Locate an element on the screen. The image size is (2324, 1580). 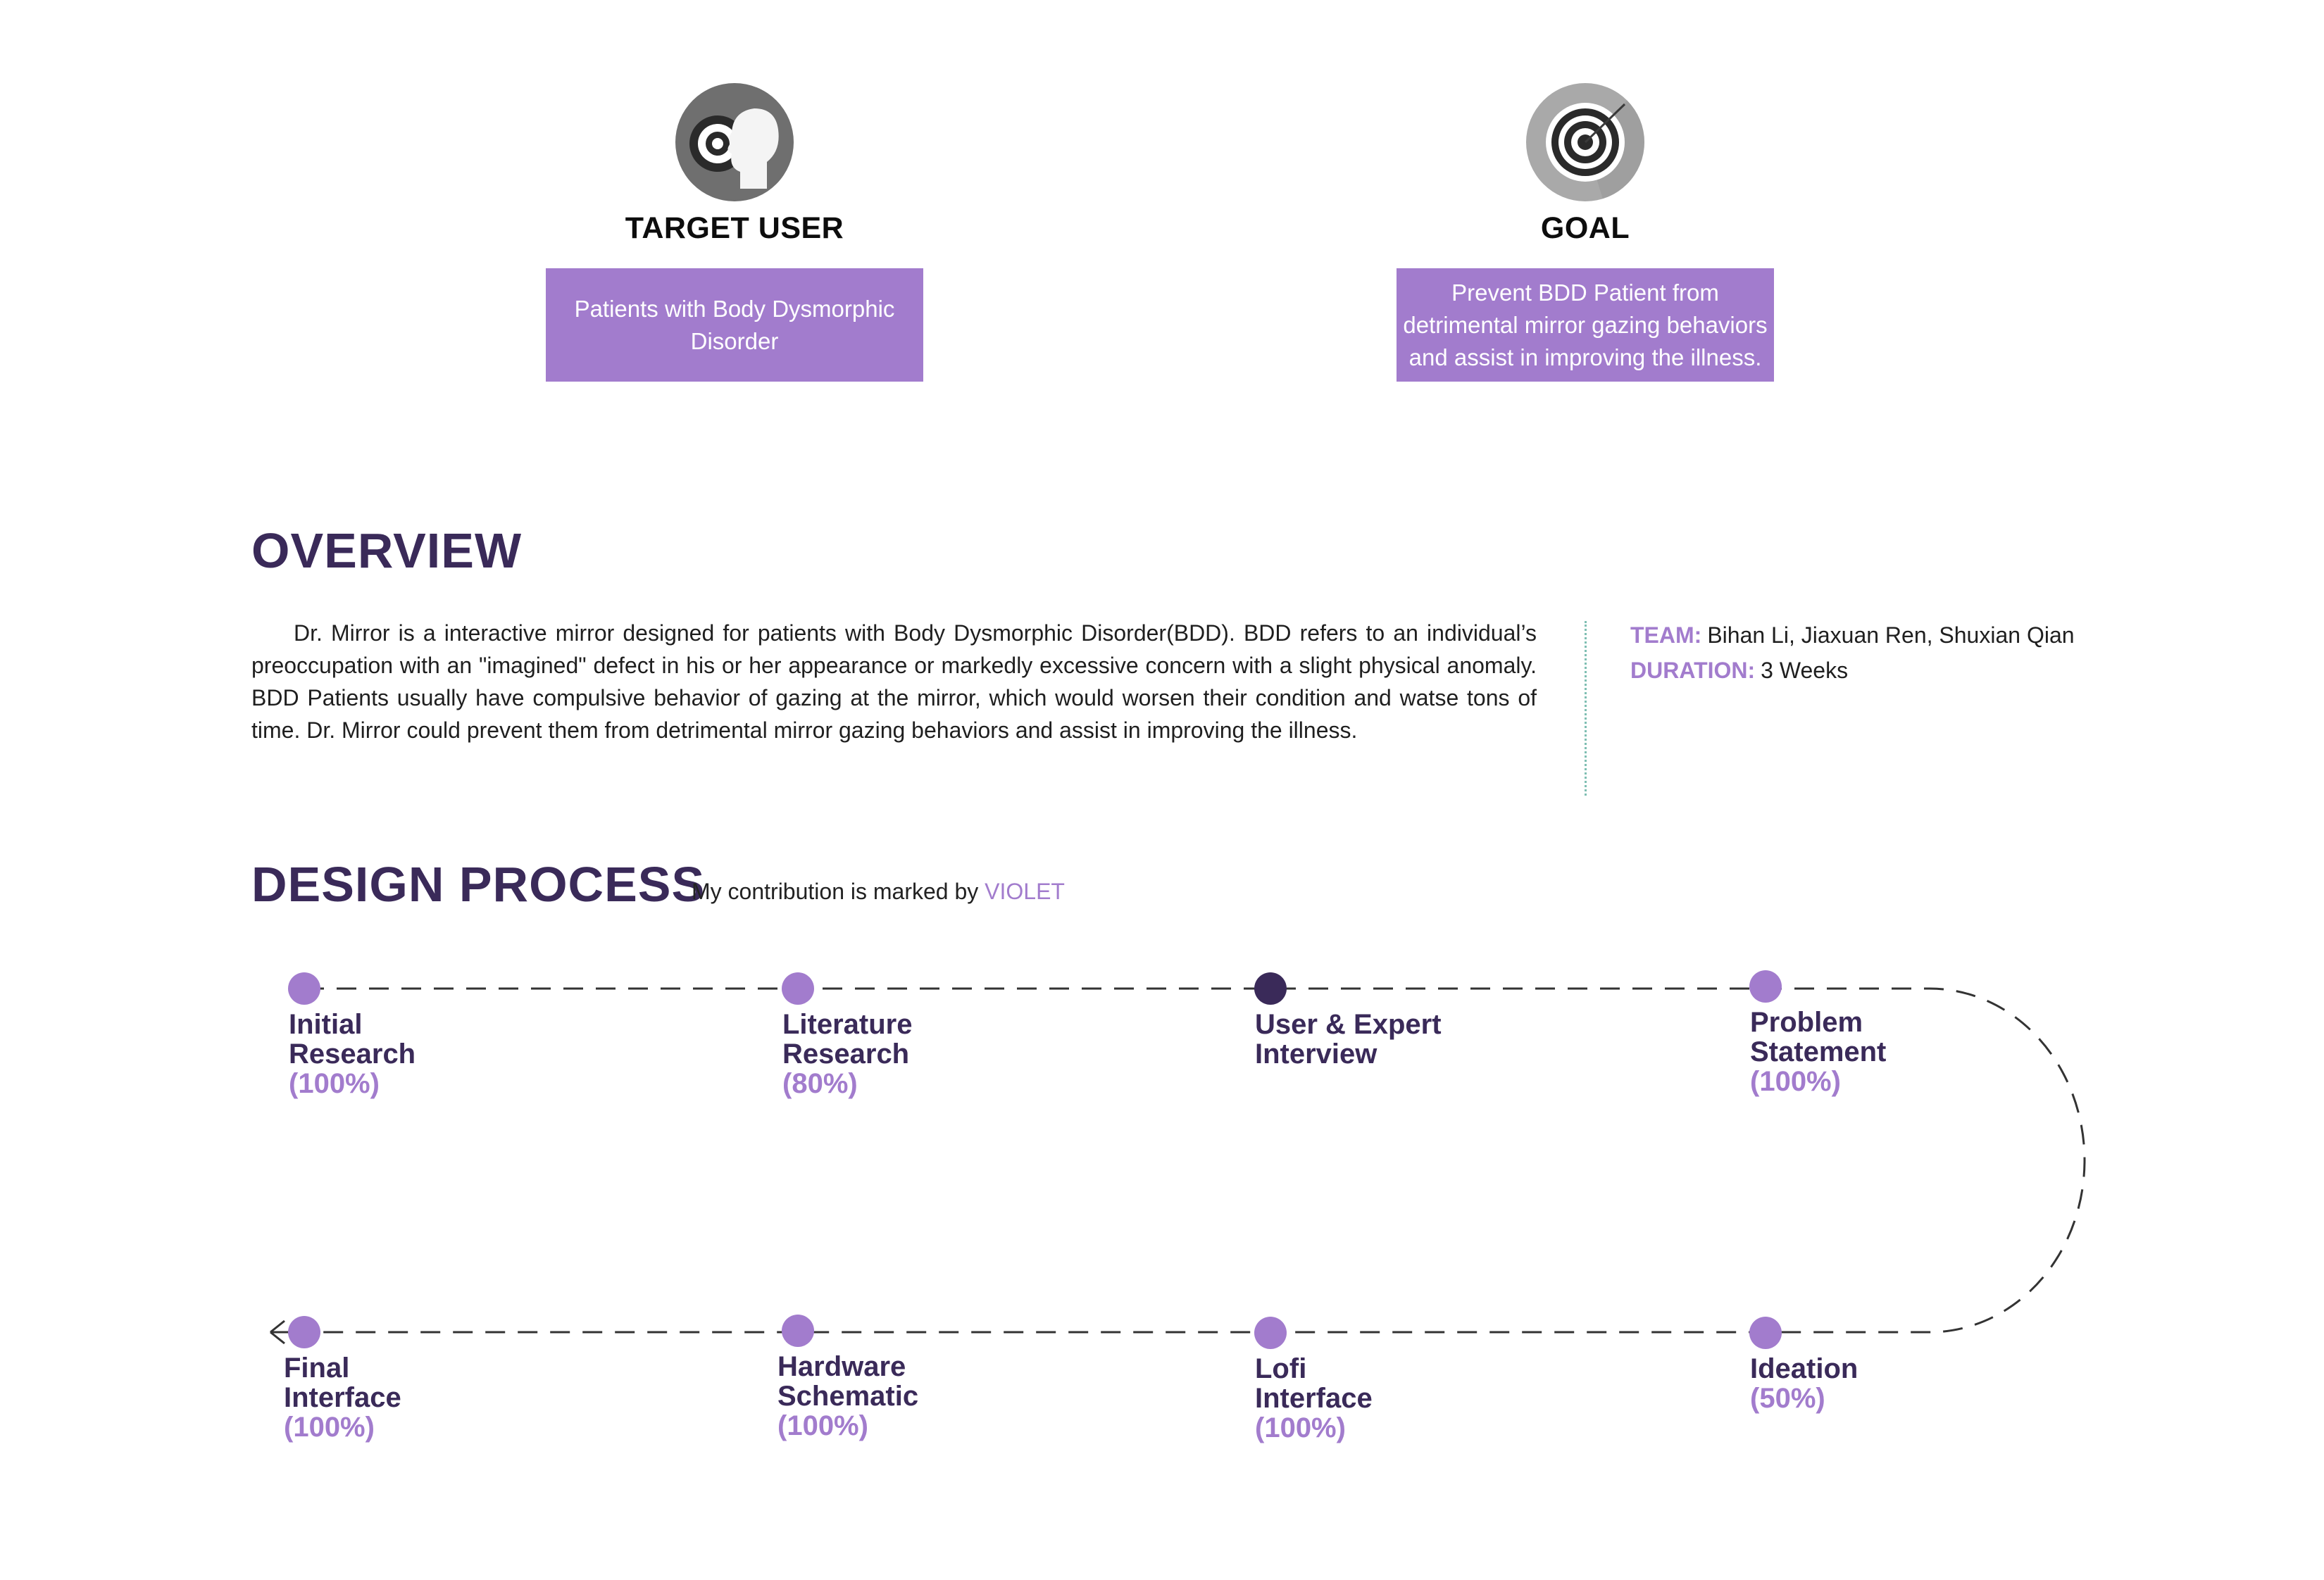
step-node-user-expert-interview is located at coordinates (1270, 988).